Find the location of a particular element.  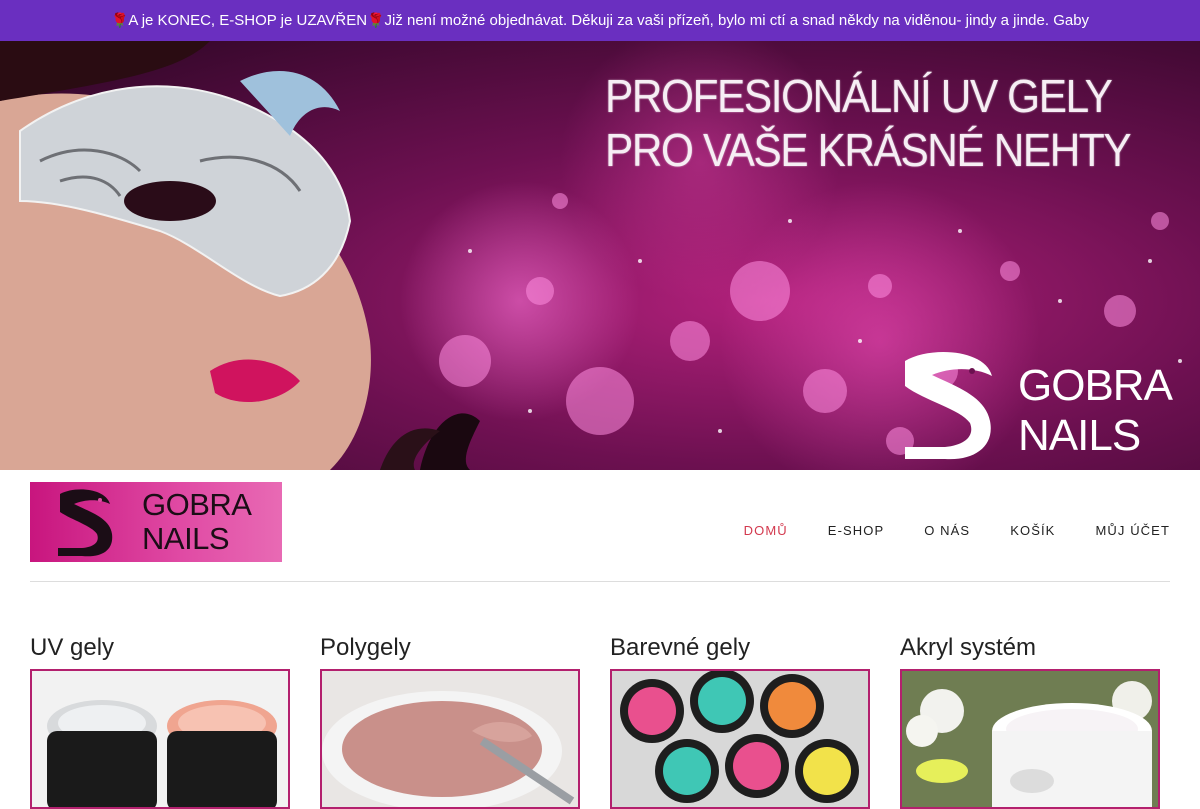

category-title: Polygely is located at coordinates (450, 648).